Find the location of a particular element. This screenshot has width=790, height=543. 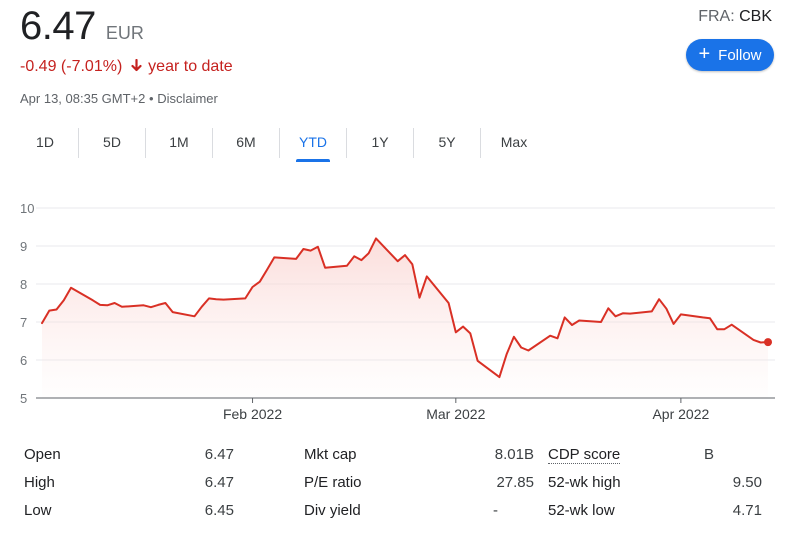

change-period: year to date is located at coordinates (190, 66).